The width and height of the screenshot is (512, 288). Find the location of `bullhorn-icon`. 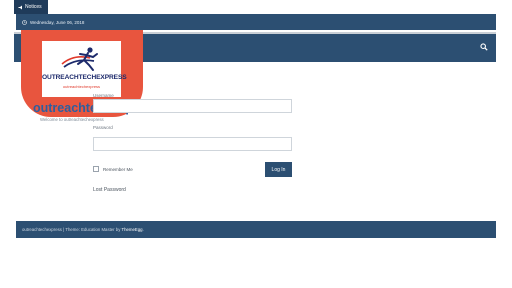

bullhorn-icon is located at coordinates (20, 7).